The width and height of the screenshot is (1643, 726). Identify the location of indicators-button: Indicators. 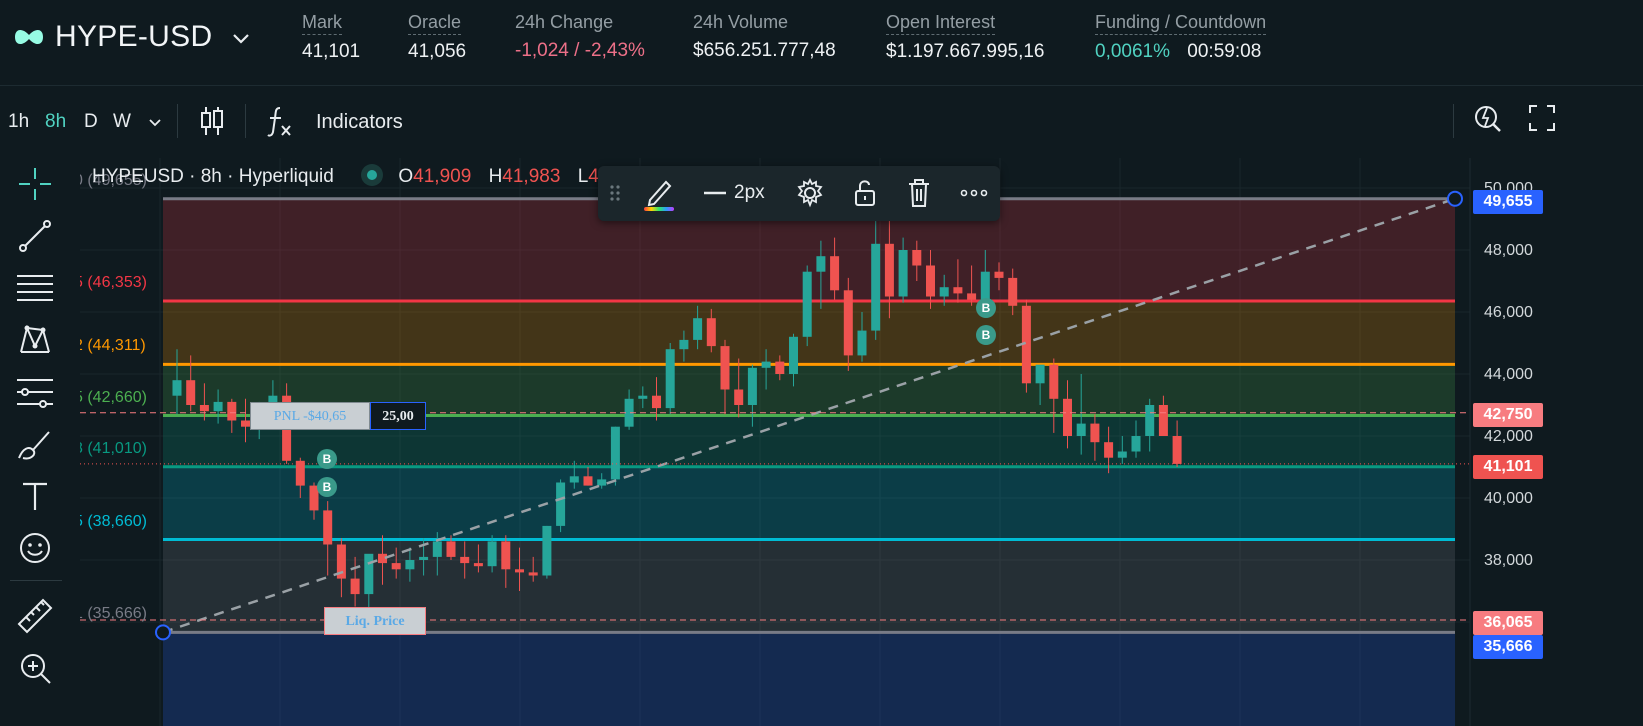
(359, 122).